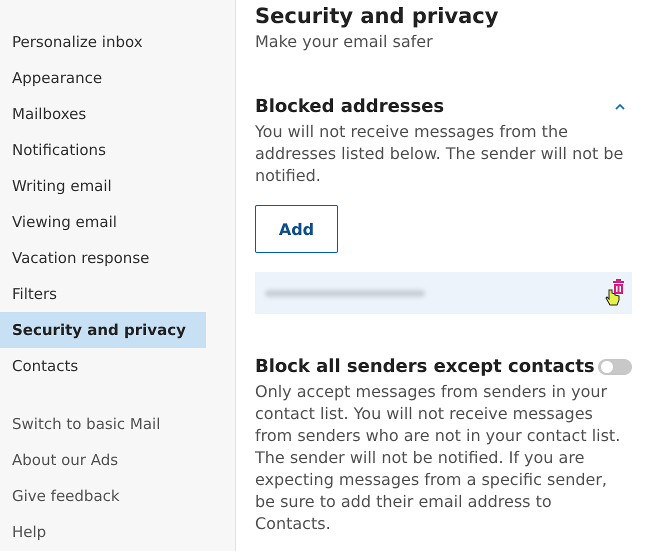 This screenshot has width=651, height=551. What do you see at coordinates (117, 460) in the screenshot?
I see `sidebar-link: About our Ads` at bounding box center [117, 460].